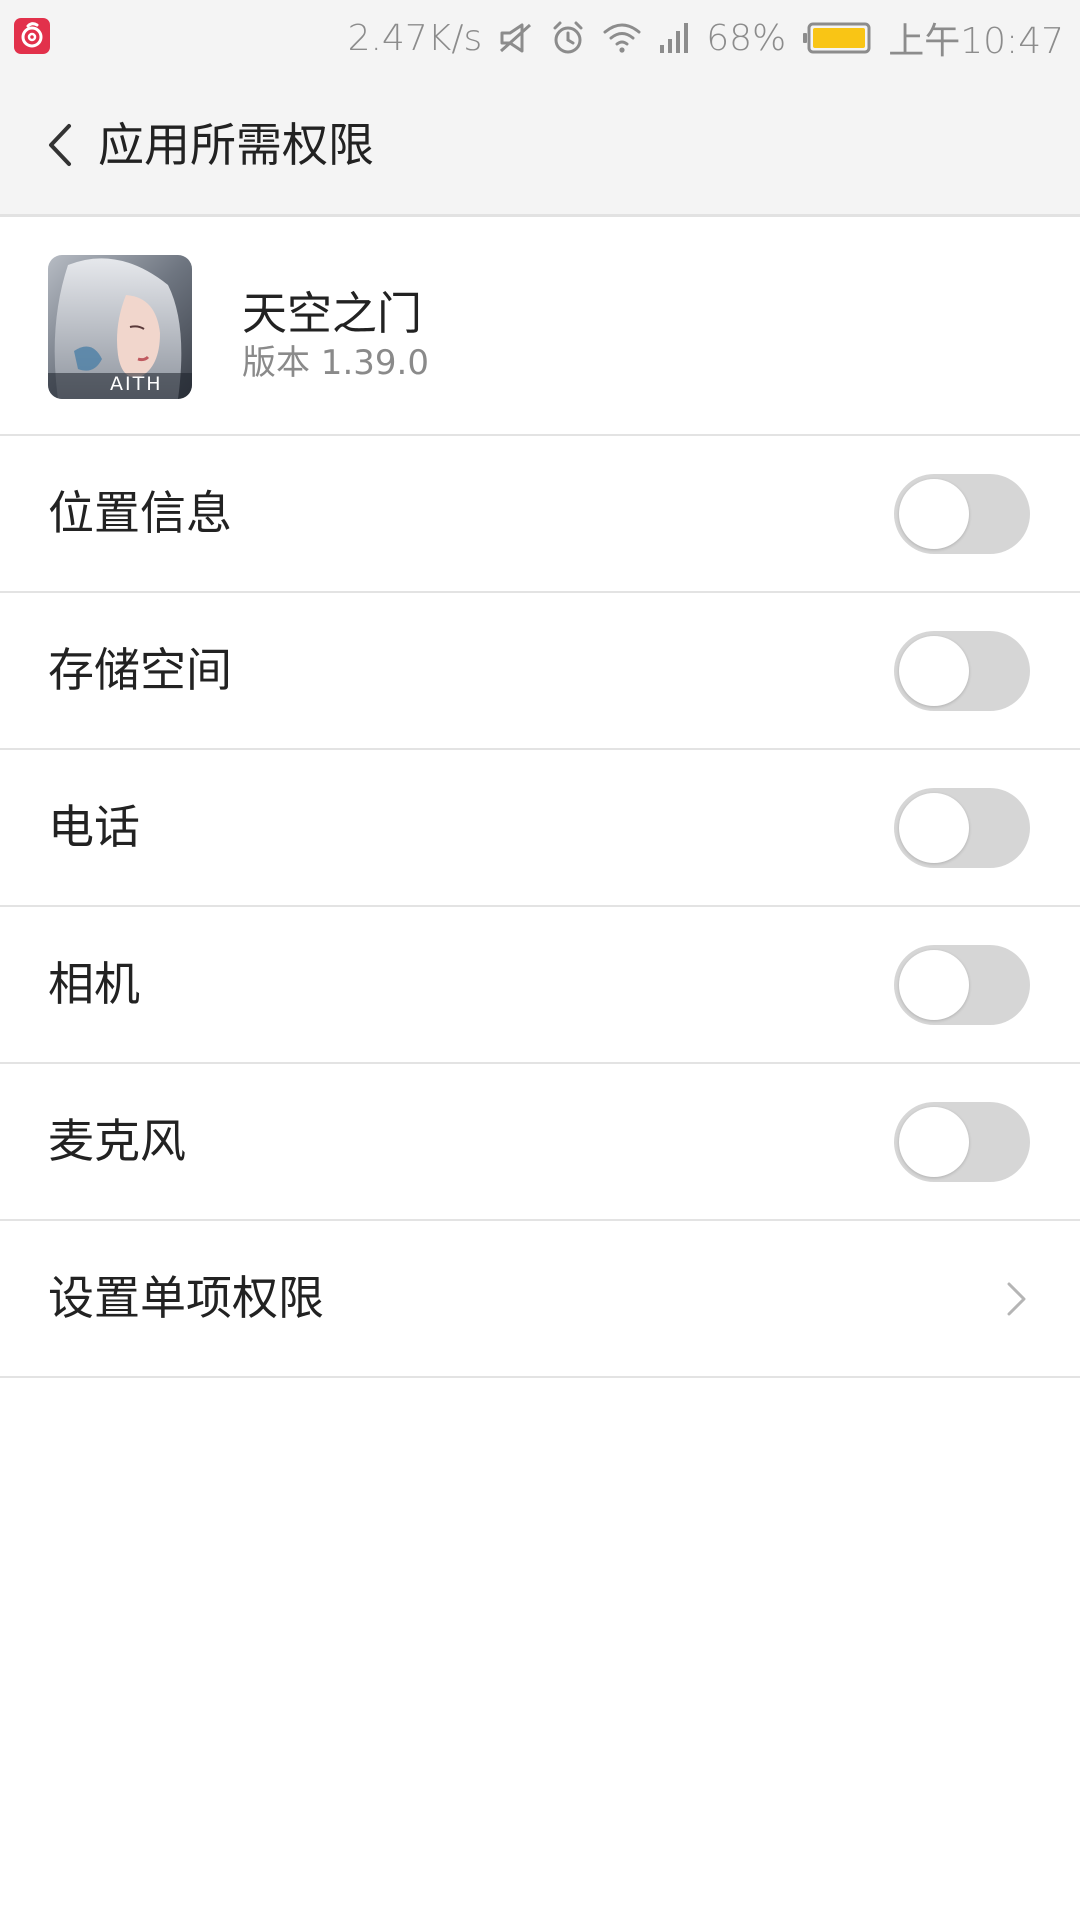 The width and height of the screenshot is (1080, 1920). What do you see at coordinates (140, 513) in the screenshot?
I see `permission-label: 位置信息` at bounding box center [140, 513].